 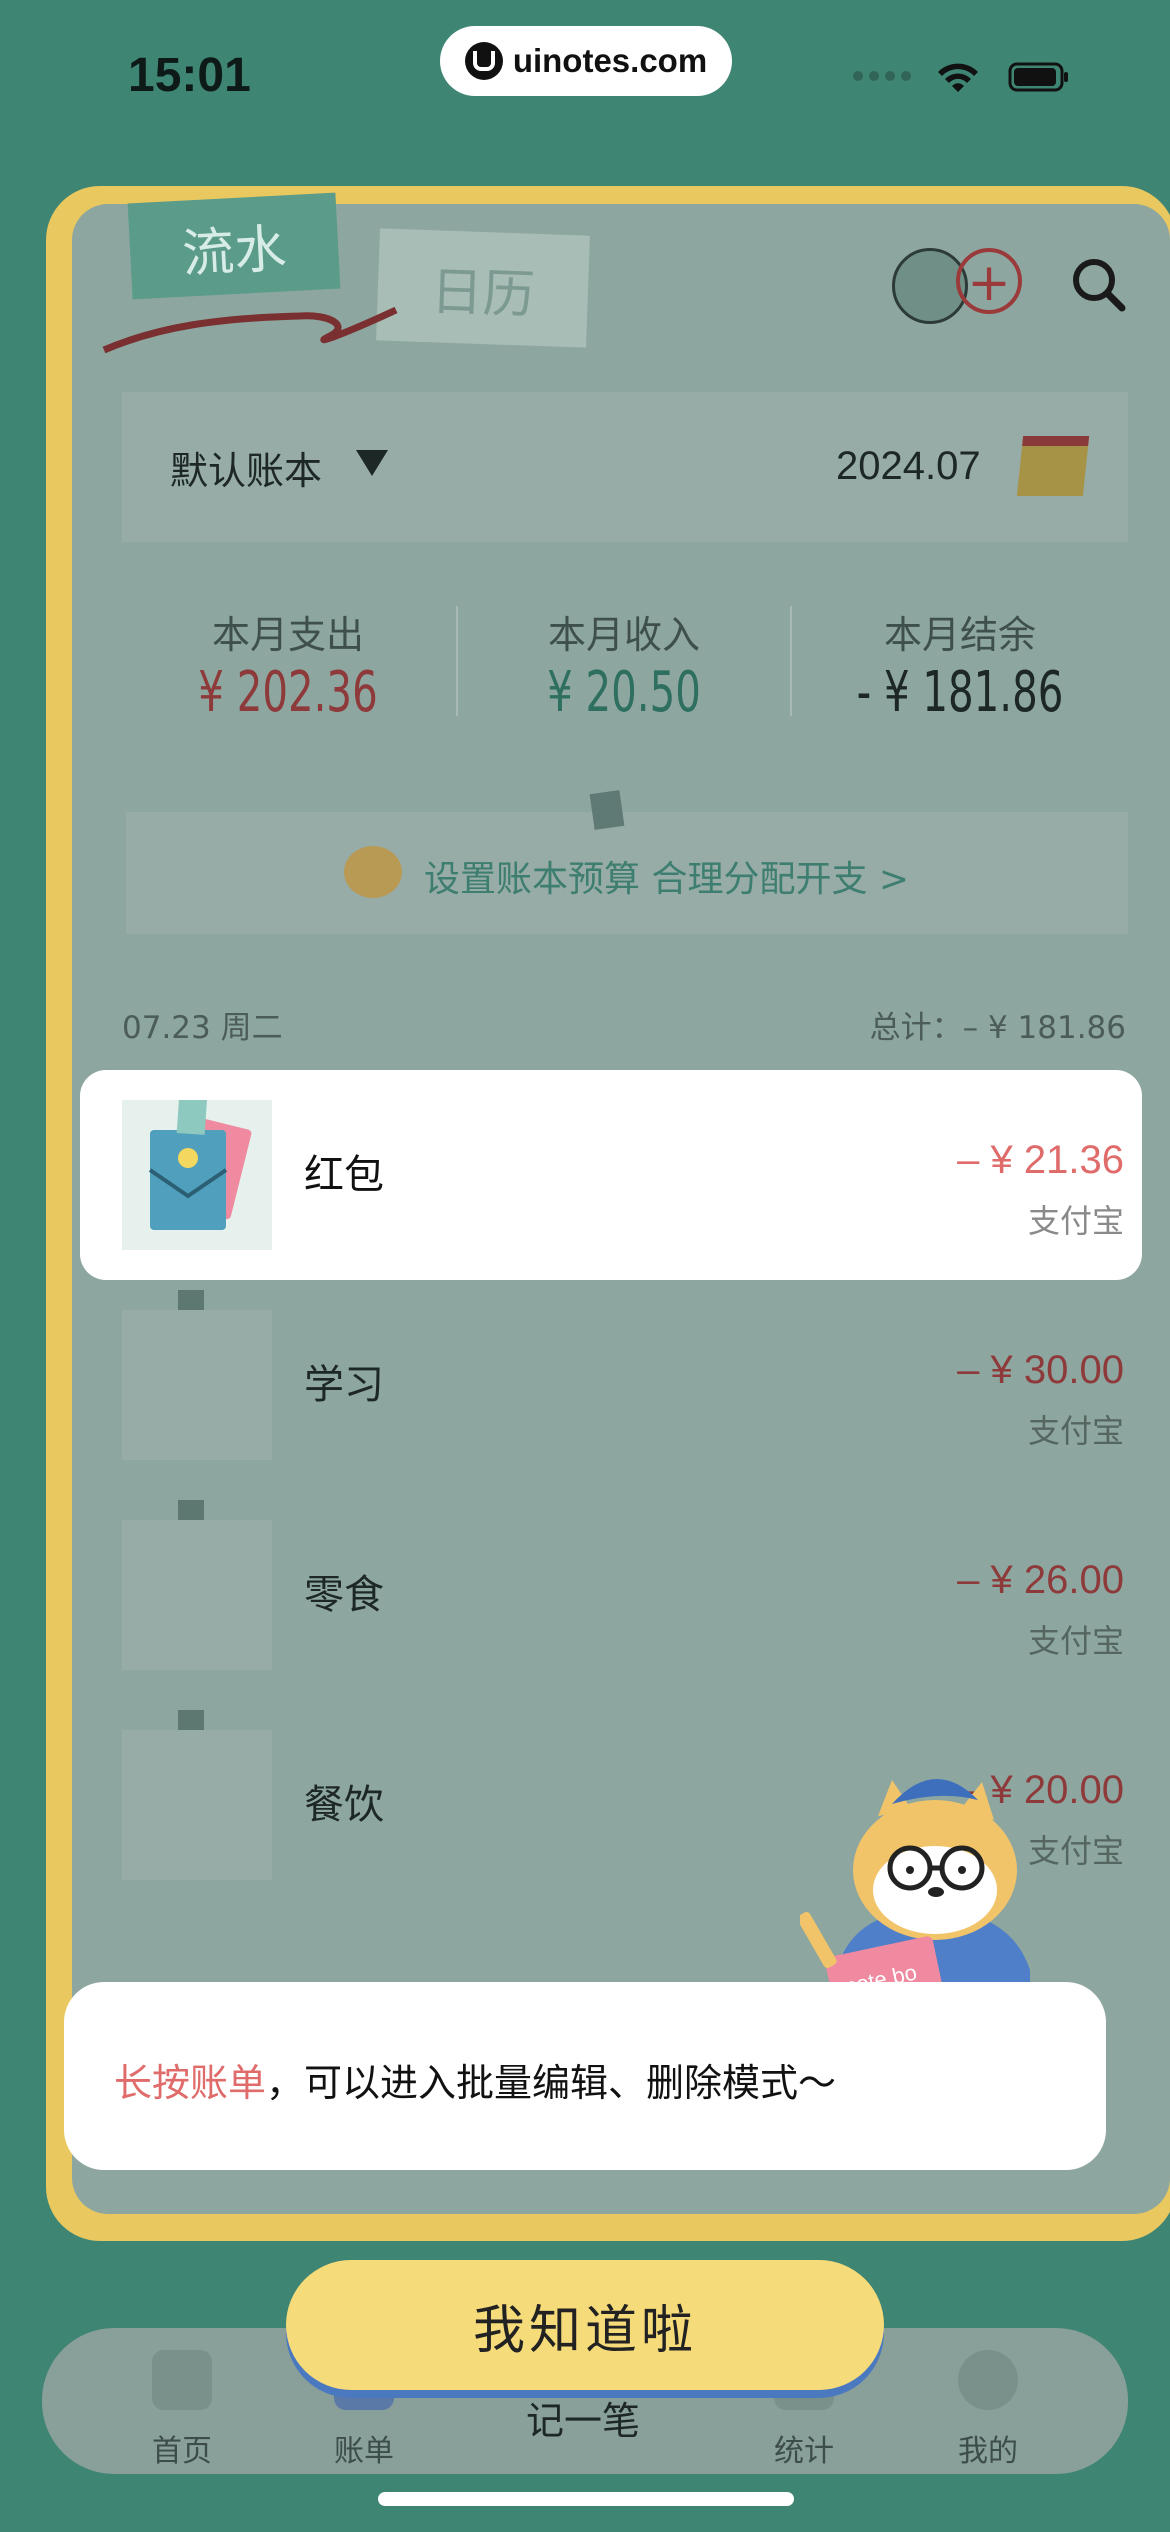 I want to click on expense-value: ¥ 202.36, so click(x=288, y=692).